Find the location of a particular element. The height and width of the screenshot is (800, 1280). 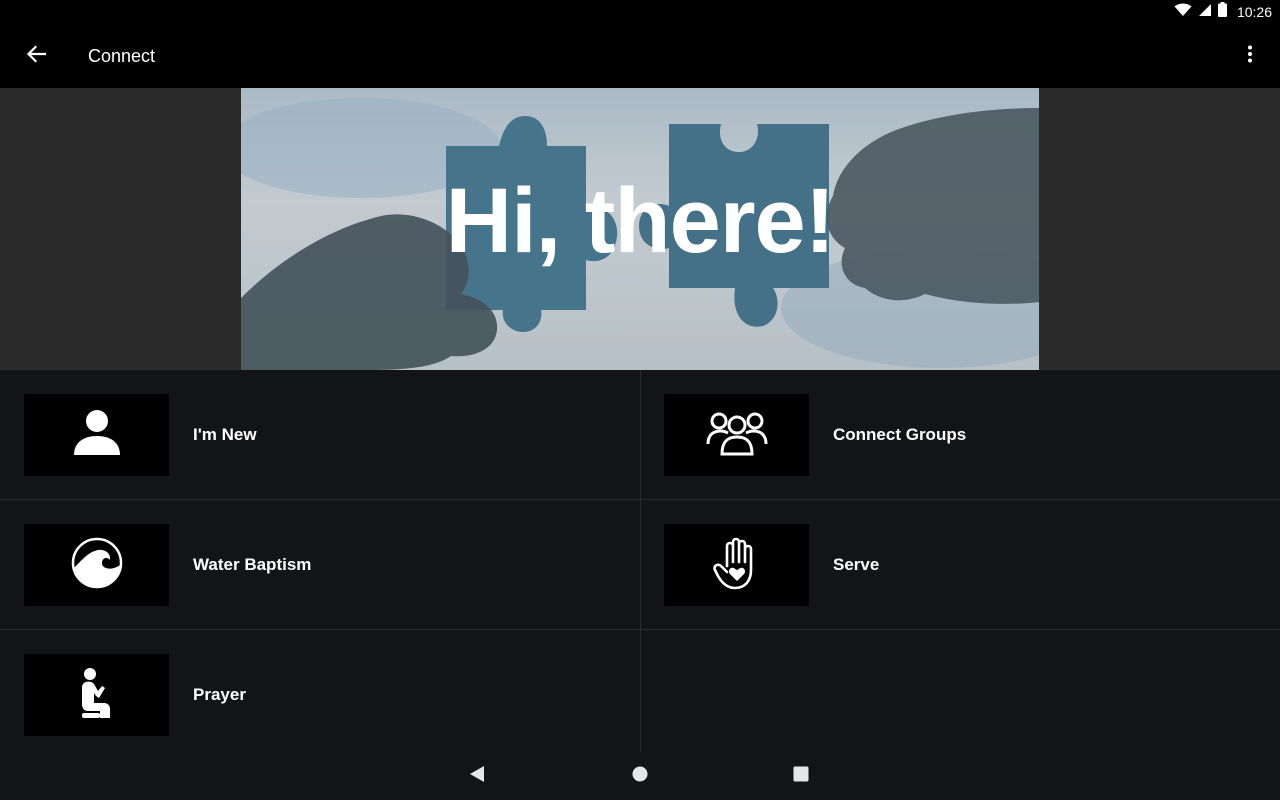

tile-label: Connect Groups is located at coordinates (900, 434).